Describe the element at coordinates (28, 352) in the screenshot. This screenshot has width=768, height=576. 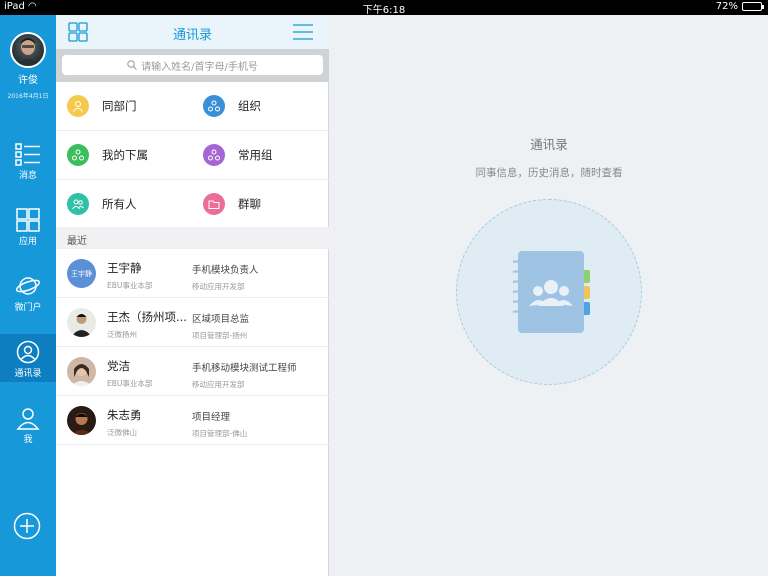
I see `contacts-icon` at that location.